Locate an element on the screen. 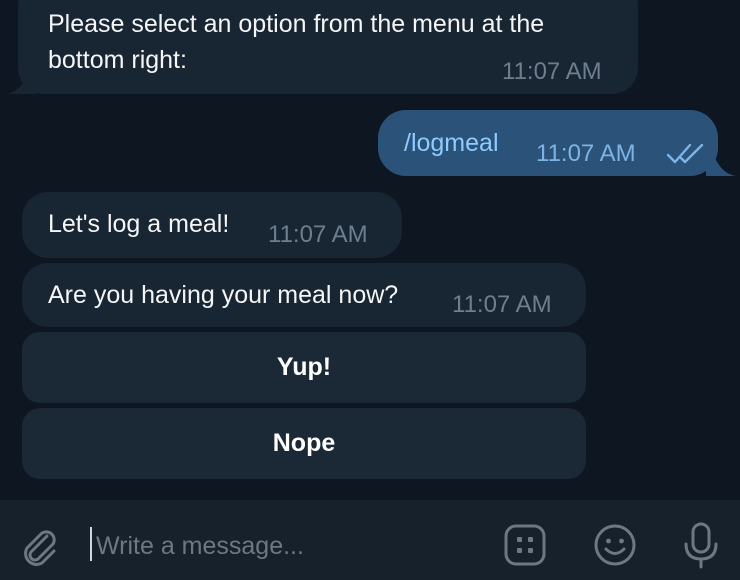 The width and height of the screenshot is (740, 580). inline-button-label: Yup! is located at coordinates (304, 367).